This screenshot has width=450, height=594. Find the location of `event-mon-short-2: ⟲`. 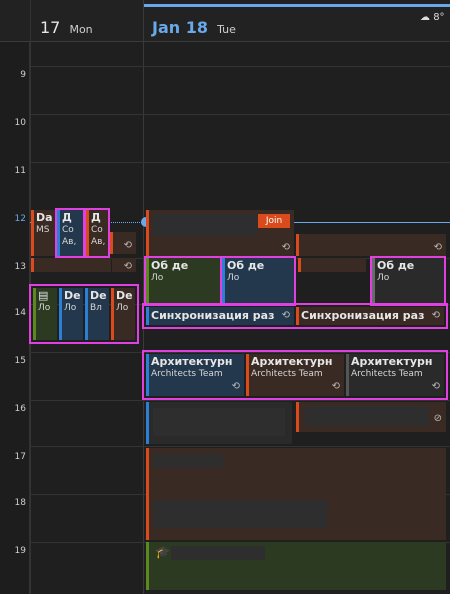

event-mon-short-2: ⟲ is located at coordinates (124, 265).